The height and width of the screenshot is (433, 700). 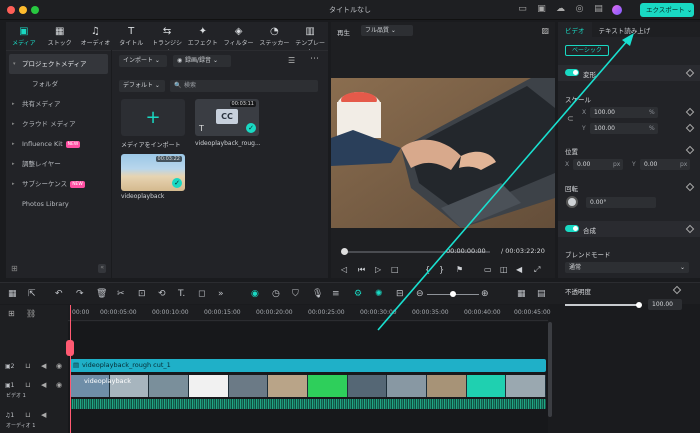 What do you see at coordinates (361, 270) in the screenshot?
I see `step-back-icon: ⏮` at bounding box center [361, 270].